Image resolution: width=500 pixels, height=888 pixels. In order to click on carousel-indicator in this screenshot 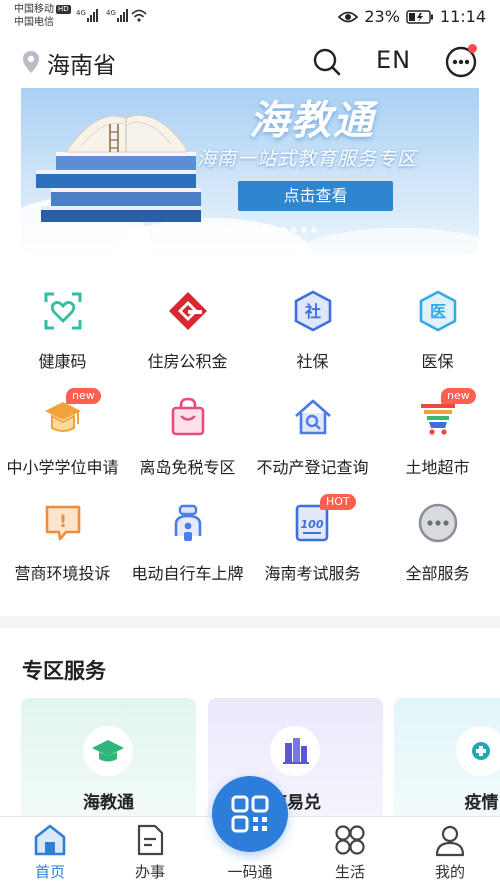, I will do `click(271, 230)`.